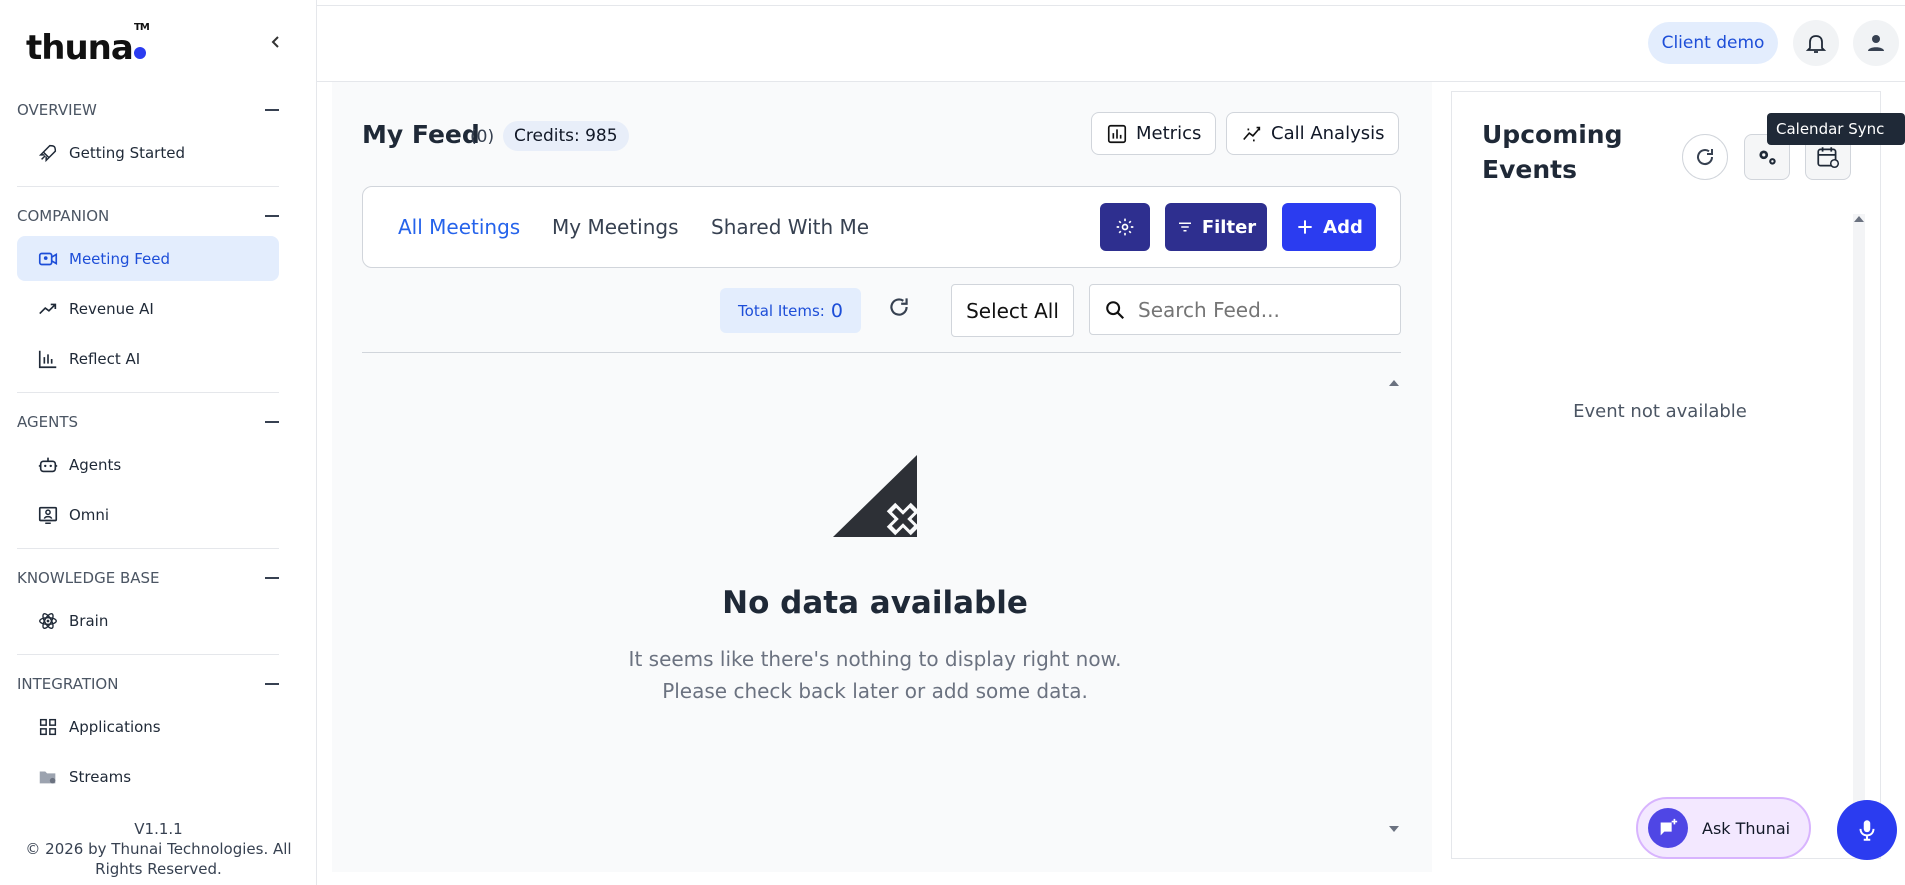 The width and height of the screenshot is (1905, 885). Describe the element at coordinates (148, 110) in the screenshot. I see `section-overview: OVERVIEW` at that location.